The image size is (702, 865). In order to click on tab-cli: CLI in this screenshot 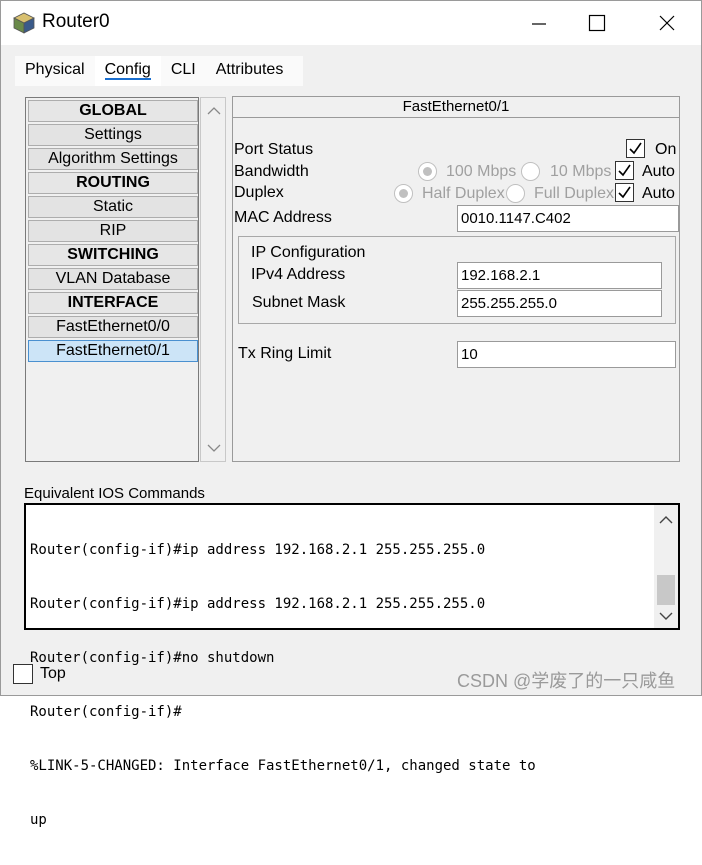, I will do `click(183, 71)`.